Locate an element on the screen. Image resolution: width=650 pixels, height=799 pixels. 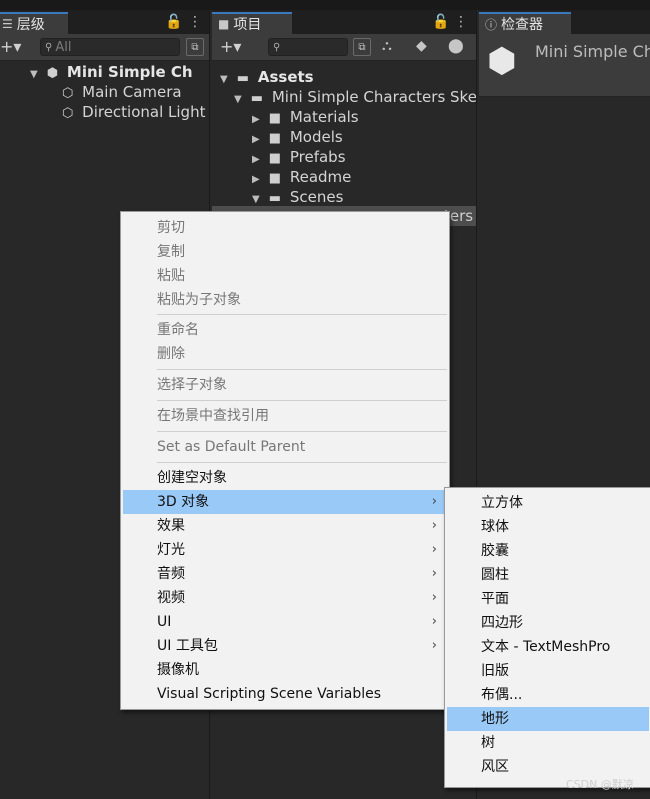
hierarchy-item-directional-light: ⬡ Directional Light is located at coordinates (133, 112).